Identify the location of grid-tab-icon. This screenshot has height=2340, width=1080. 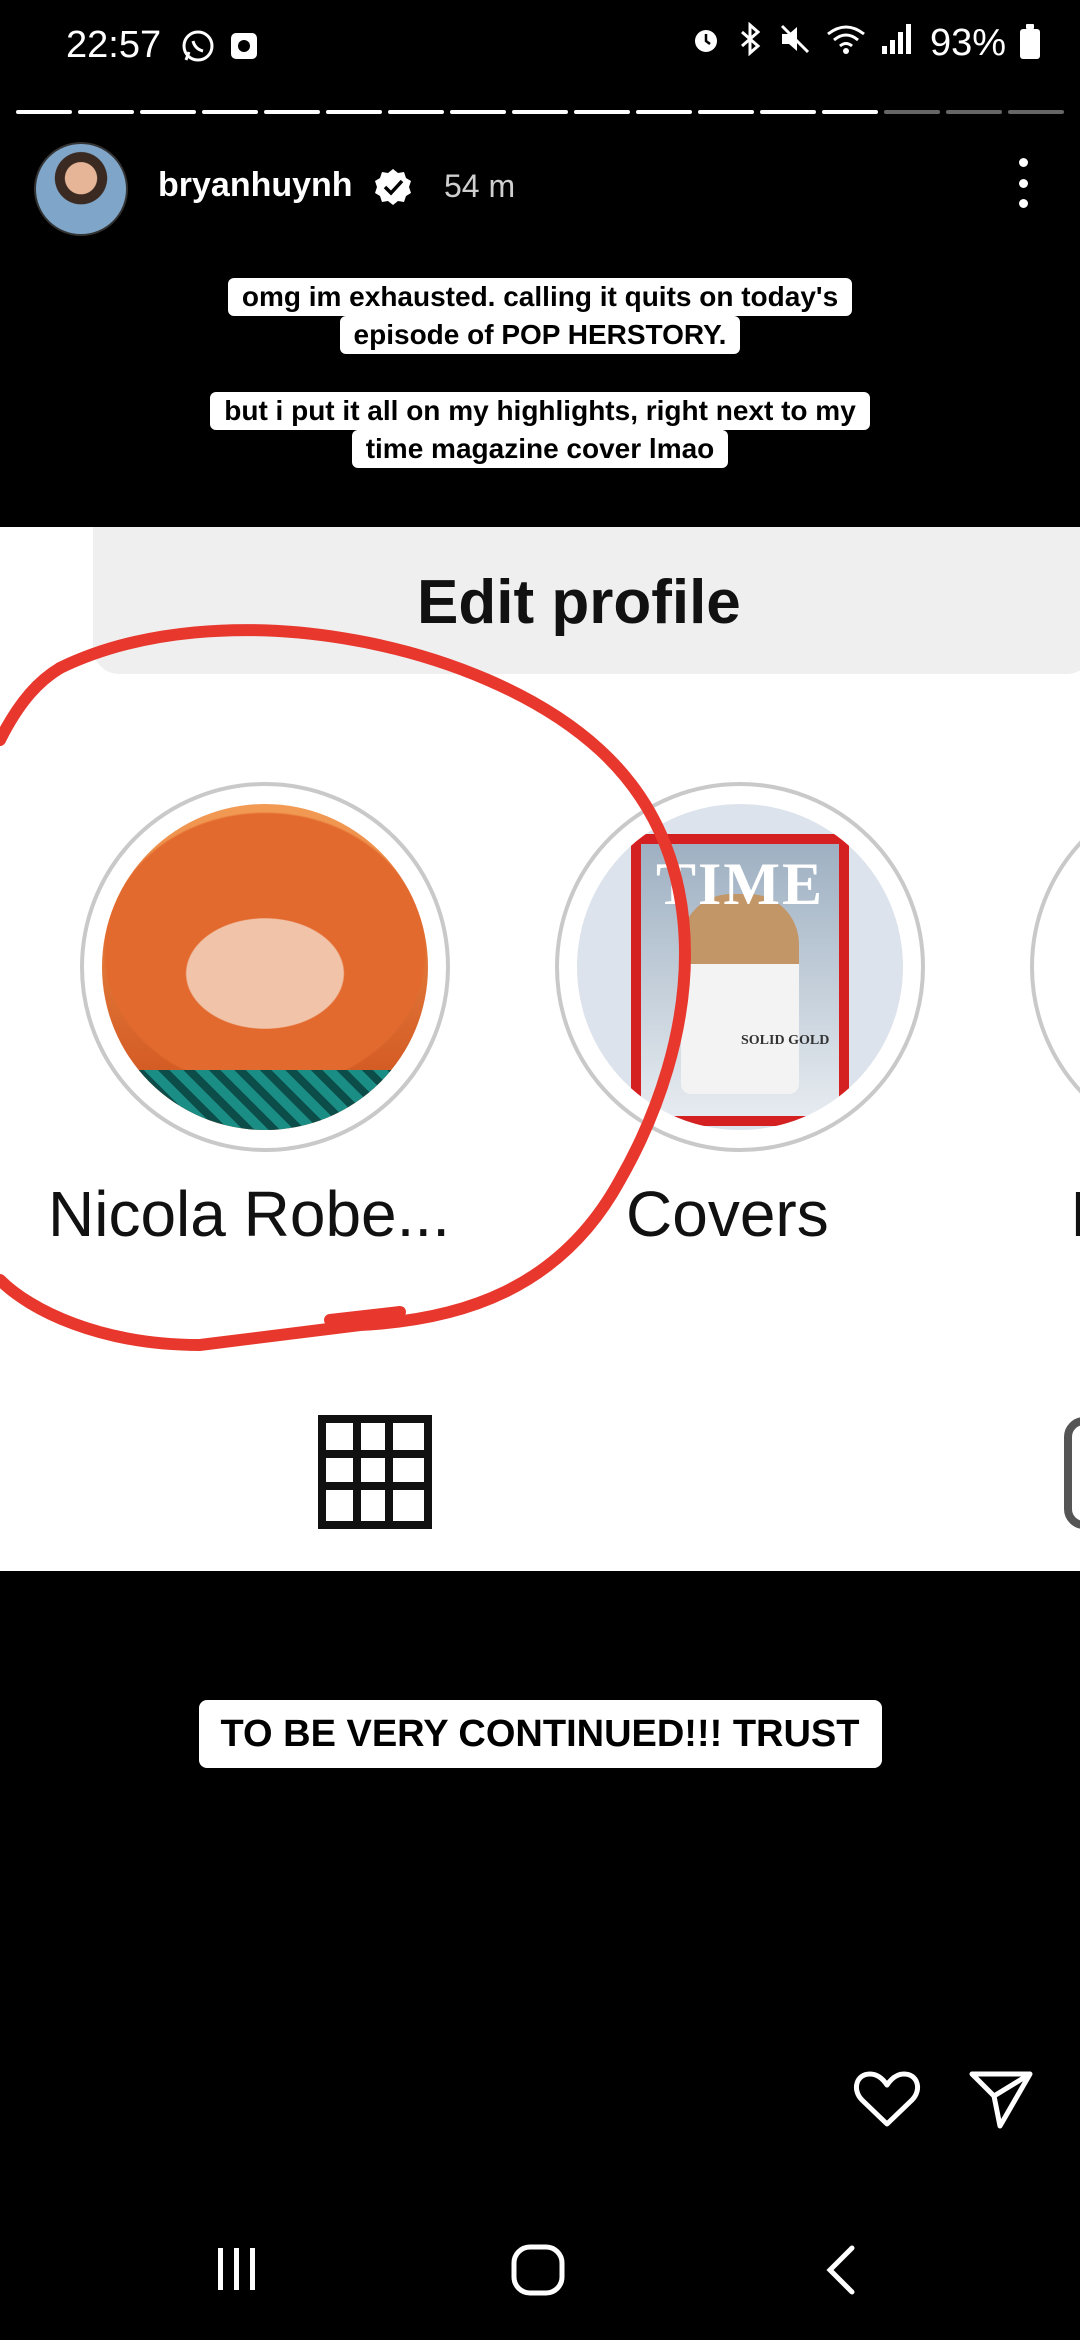
(375, 1472).